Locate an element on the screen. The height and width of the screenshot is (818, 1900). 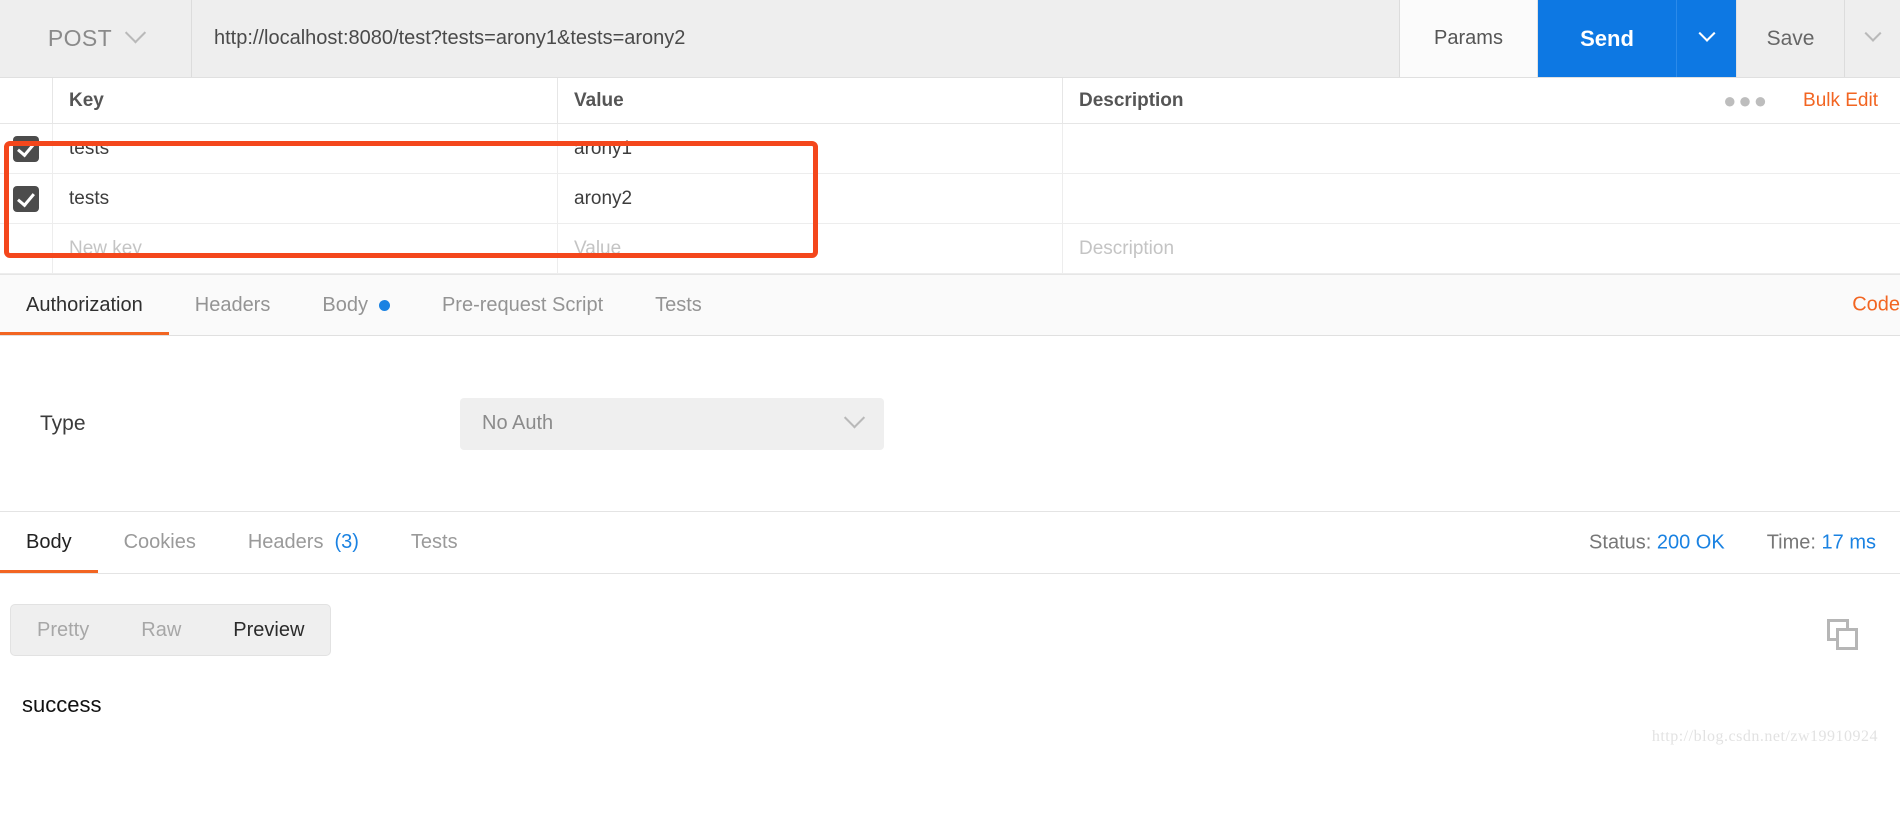
status-value: 200 OK is located at coordinates (1690, 542).